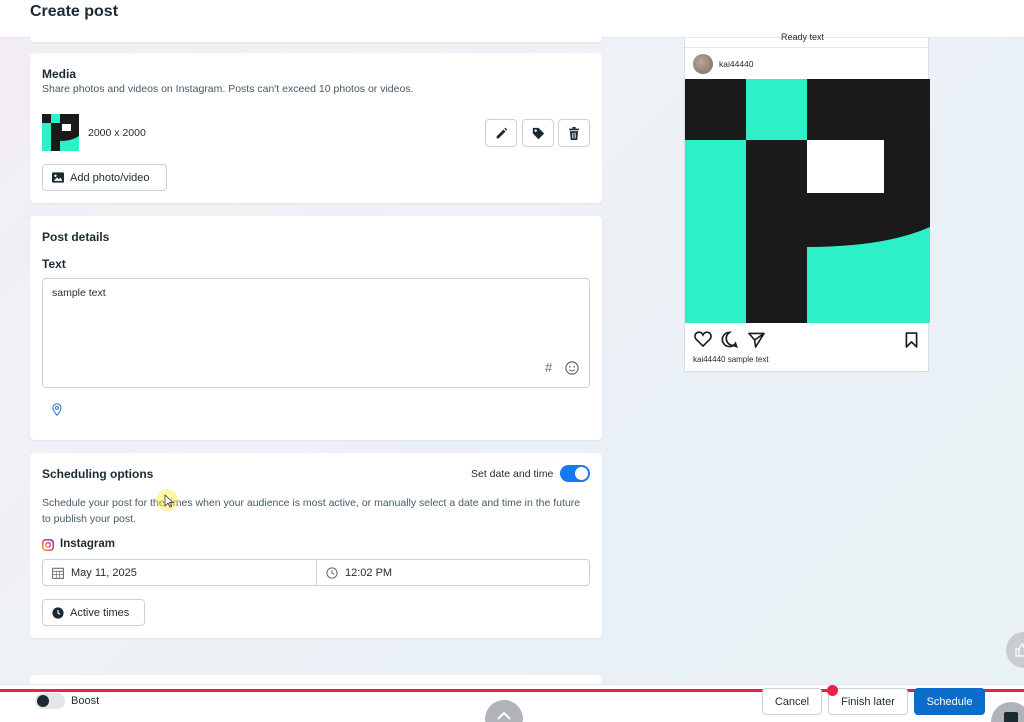 Image resolution: width=1024 pixels, height=722 pixels. What do you see at coordinates (316, 36) in the screenshot?
I see `previous-section-card` at bounding box center [316, 36].